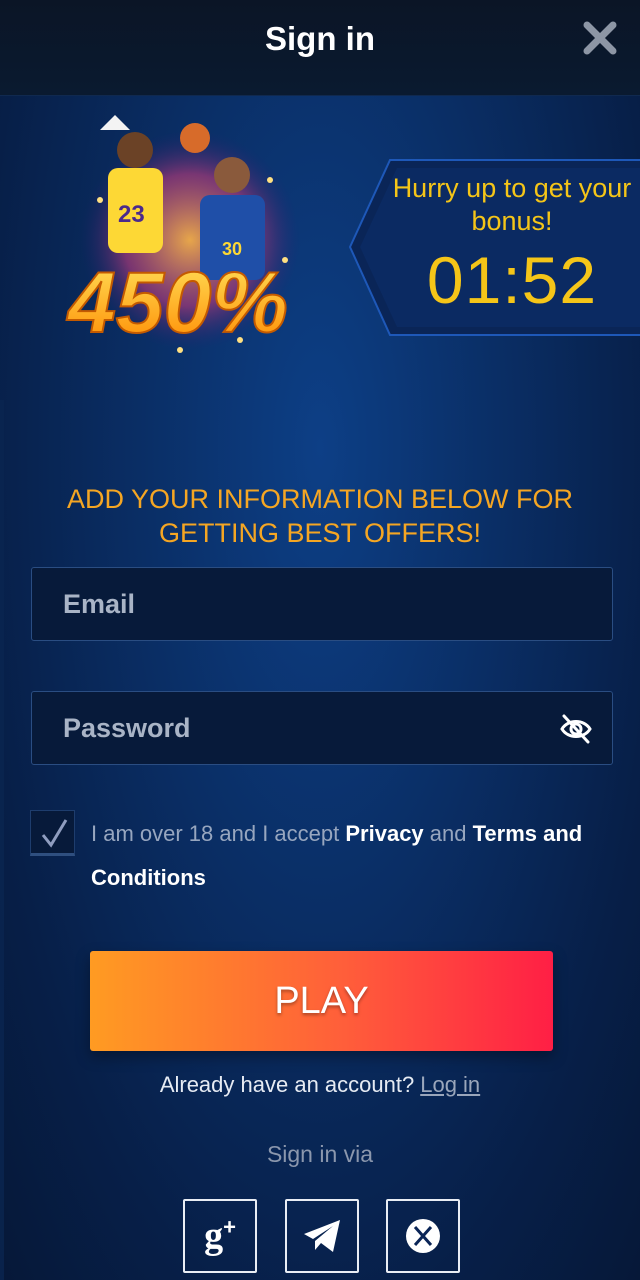 The image size is (640, 1280). I want to click on x-icon, so click(423, 1236).